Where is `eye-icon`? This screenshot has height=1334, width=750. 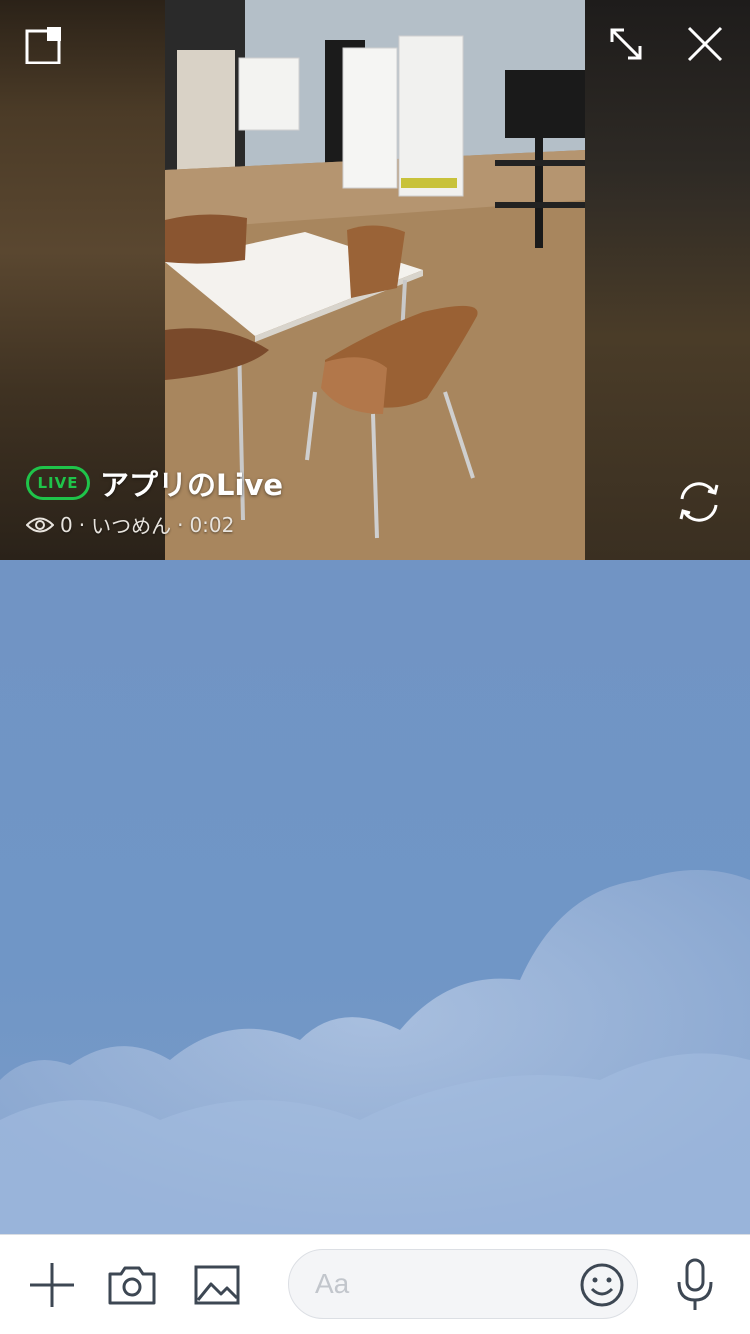
eye-icon is located at coordinates (40, 525).